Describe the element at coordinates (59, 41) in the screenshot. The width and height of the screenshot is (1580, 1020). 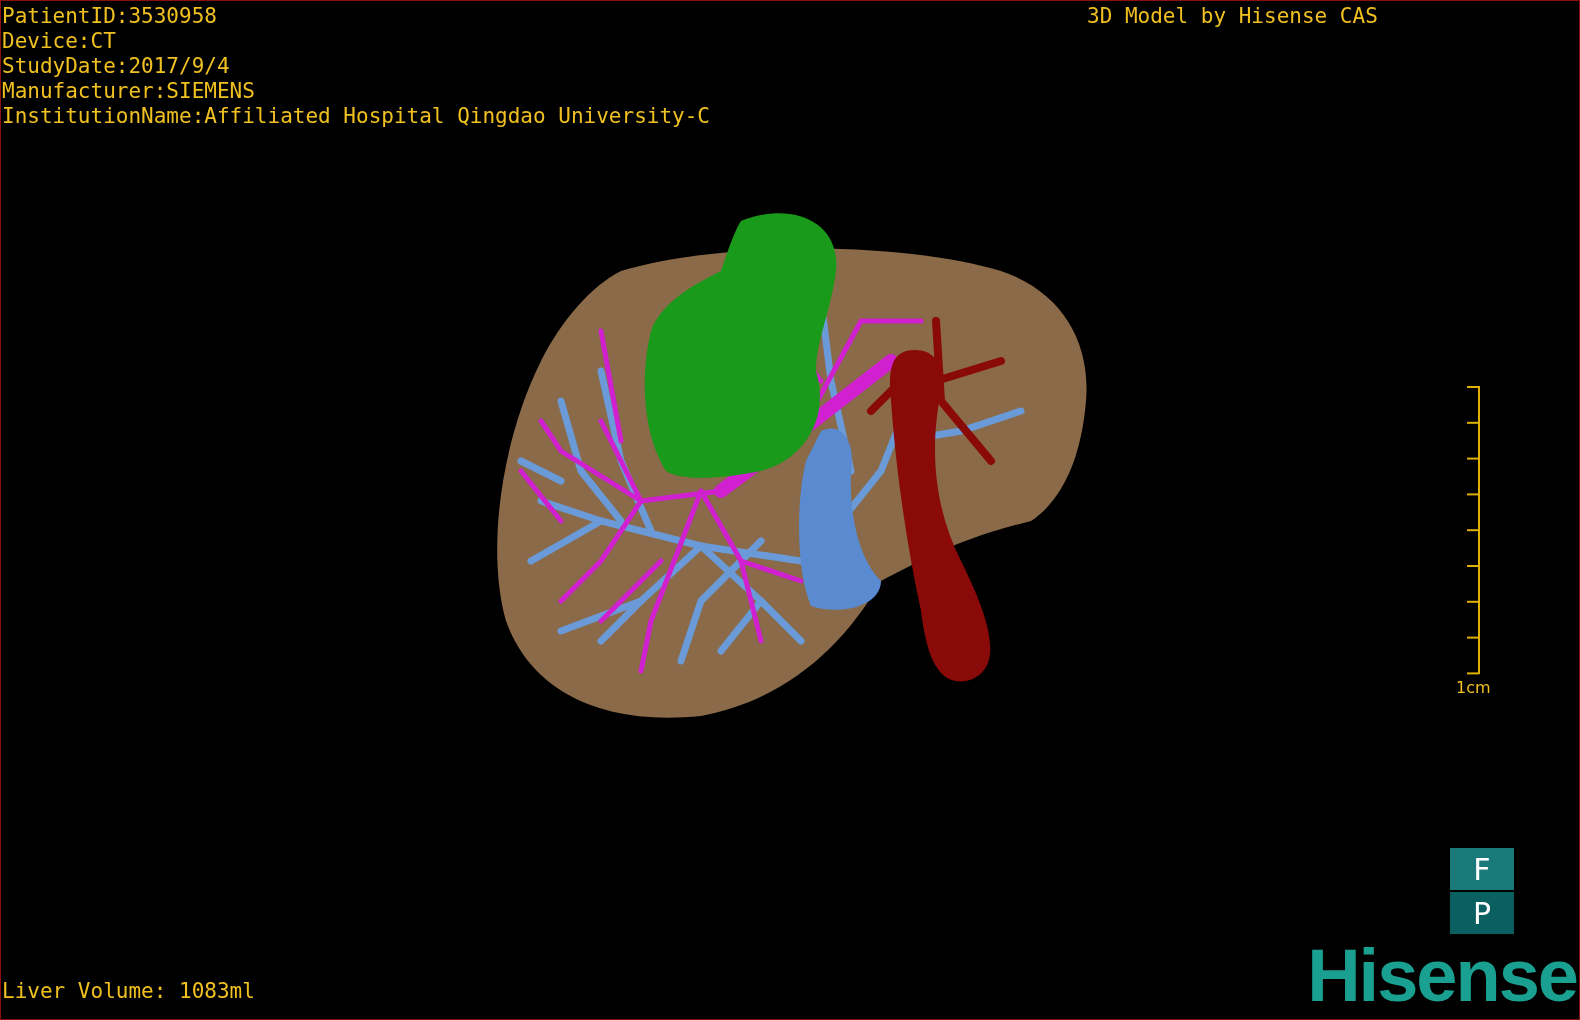
I see `patient-info-text: Device:CT` at that location.